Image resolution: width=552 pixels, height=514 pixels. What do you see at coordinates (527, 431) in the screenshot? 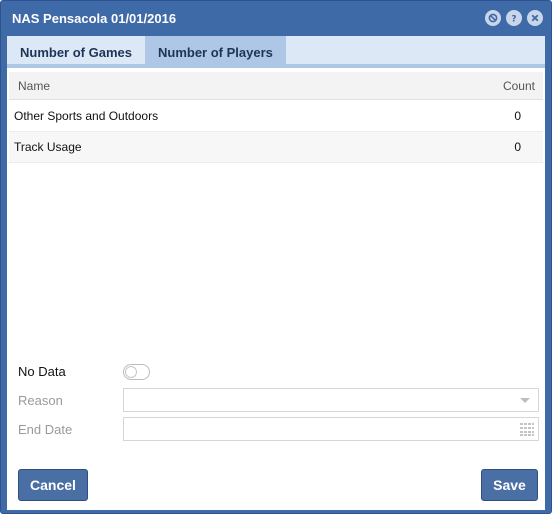
I see `calendar-icon` at bounding box center [527, 431].